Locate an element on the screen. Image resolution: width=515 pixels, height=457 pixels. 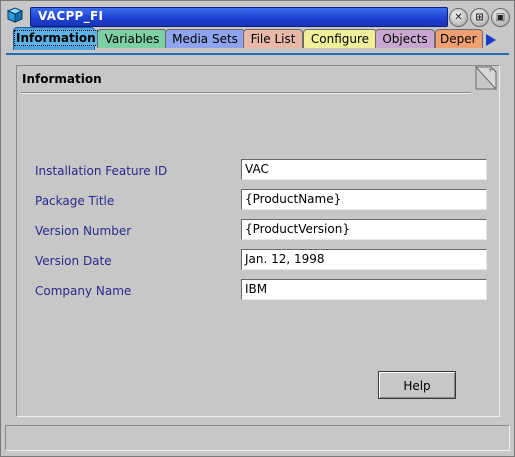
field-label-company-name: Company Name is located at coordinates (83, 291).